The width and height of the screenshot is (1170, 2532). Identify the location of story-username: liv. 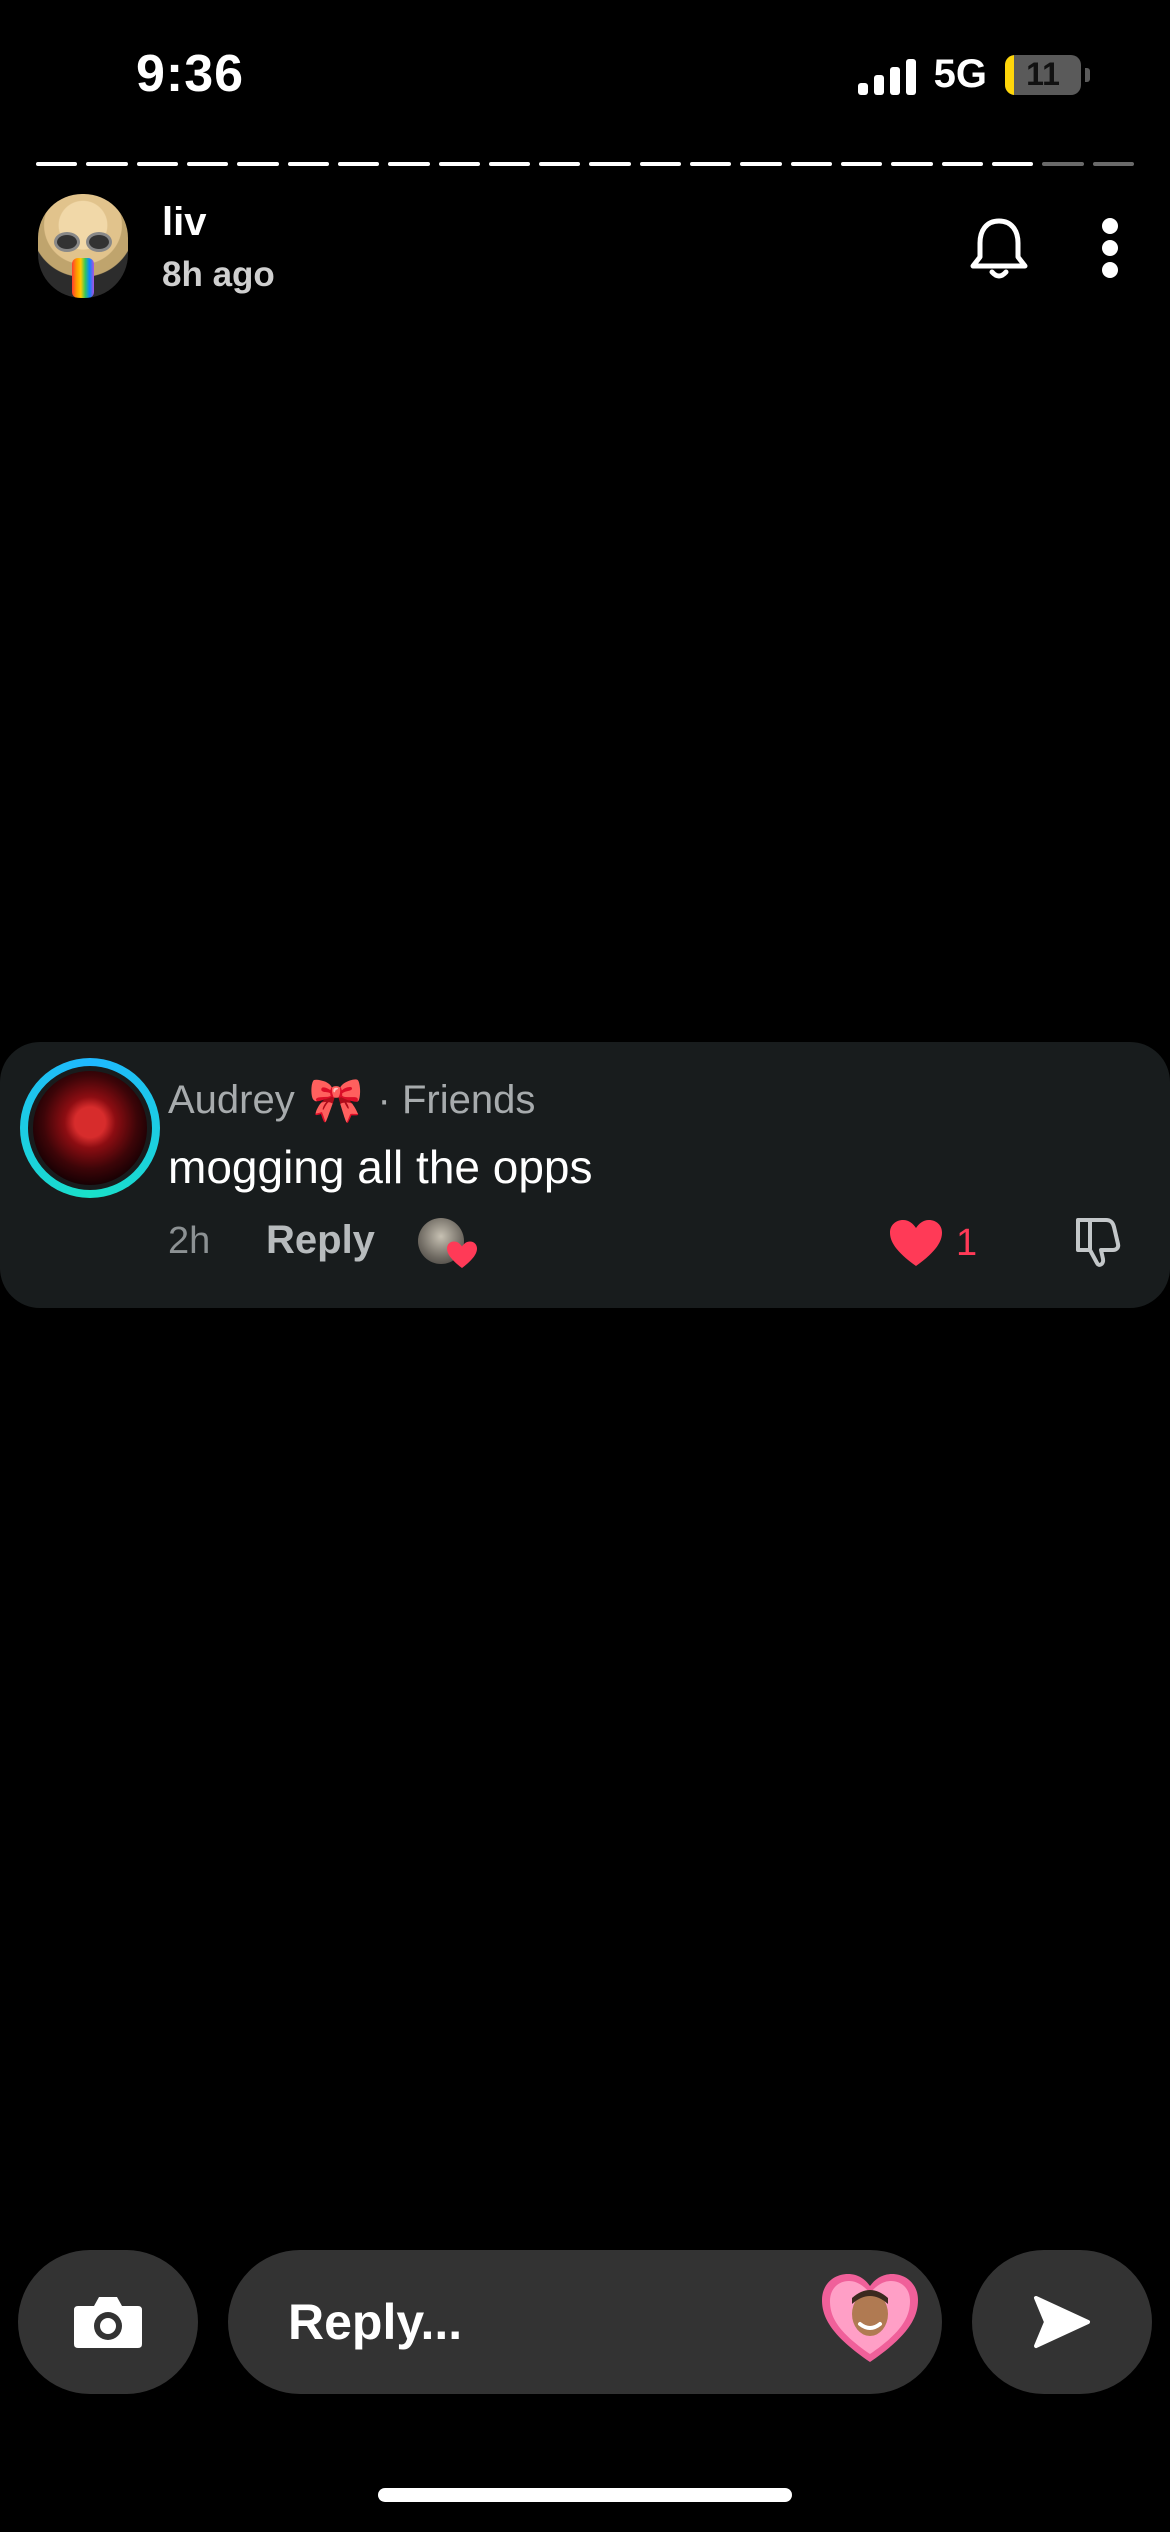
(184, 222).